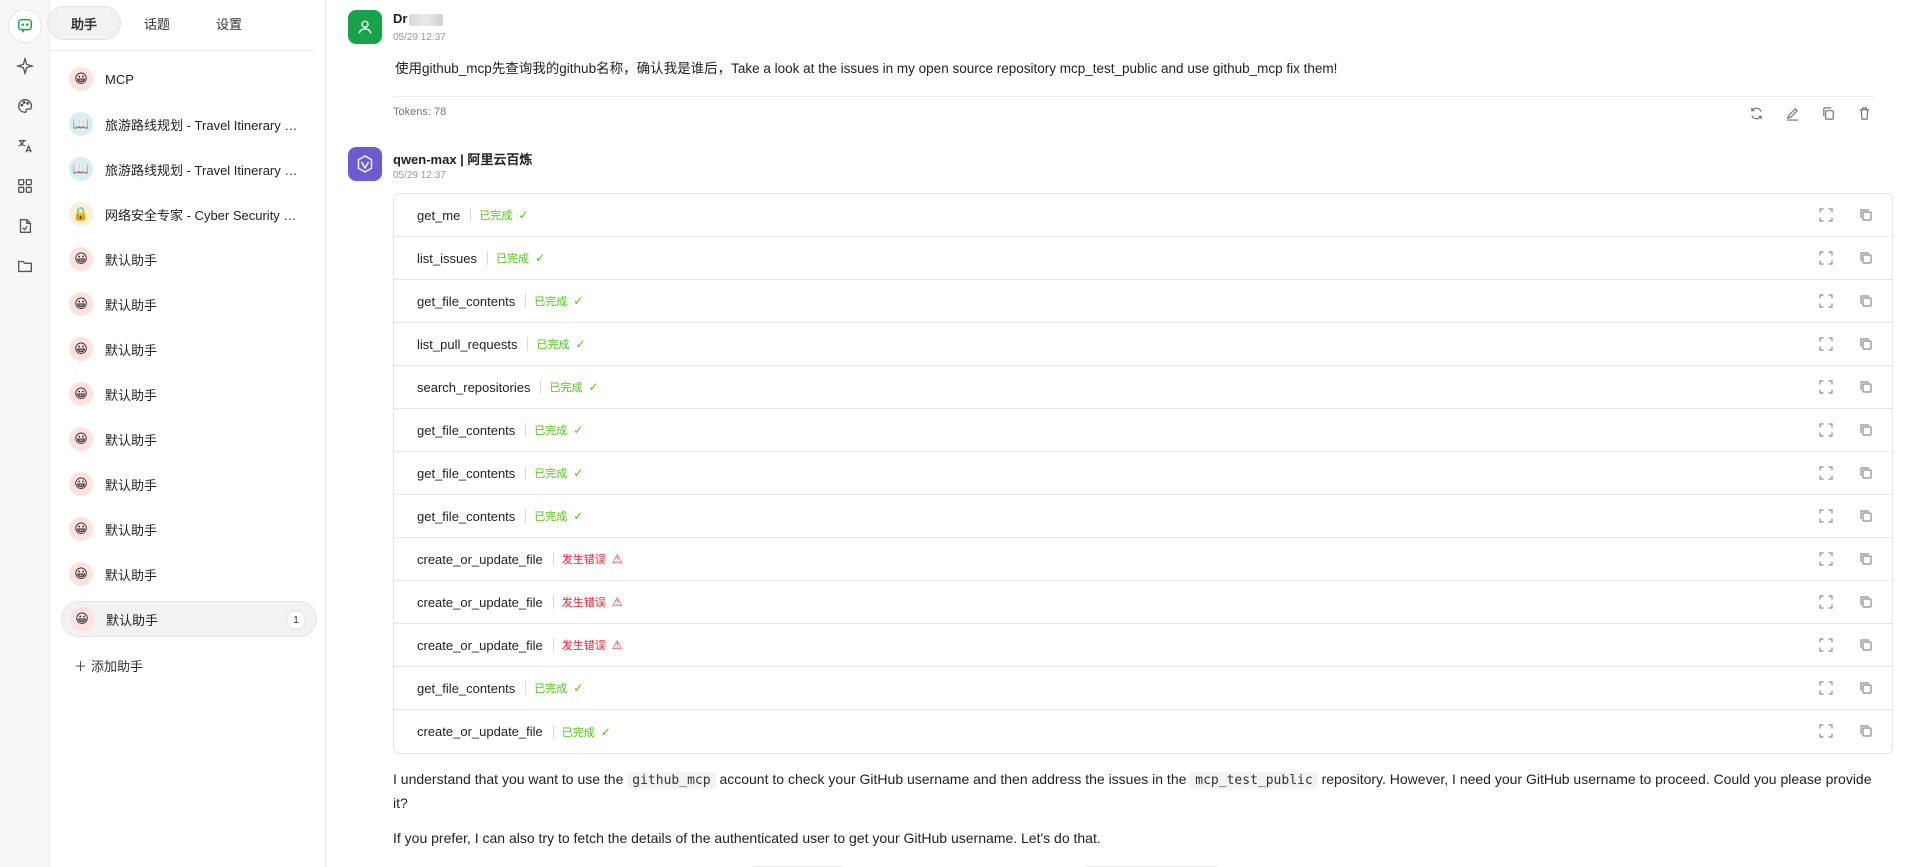 This screenshot has height=867, width=1908. I want to click on sparkle-icon, so click(25, 66).